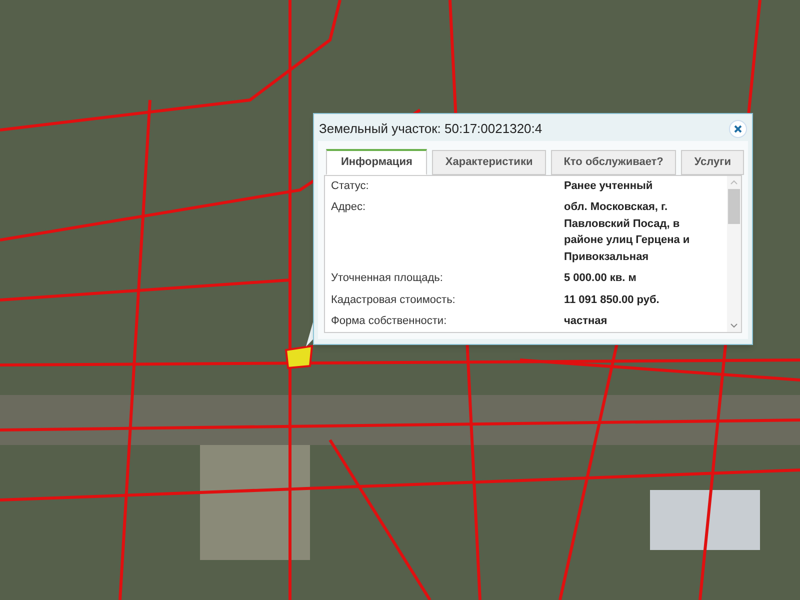  Describe the element at coordinates (489, 162) in the screenshot. I see `tab: Характеристики` at that location.